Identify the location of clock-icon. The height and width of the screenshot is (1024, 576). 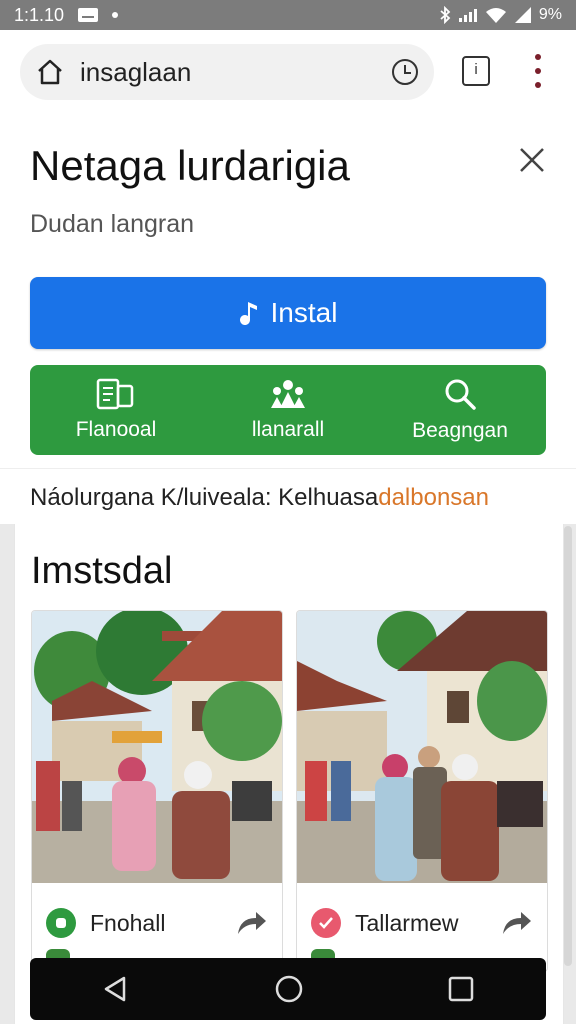
(405, 72).